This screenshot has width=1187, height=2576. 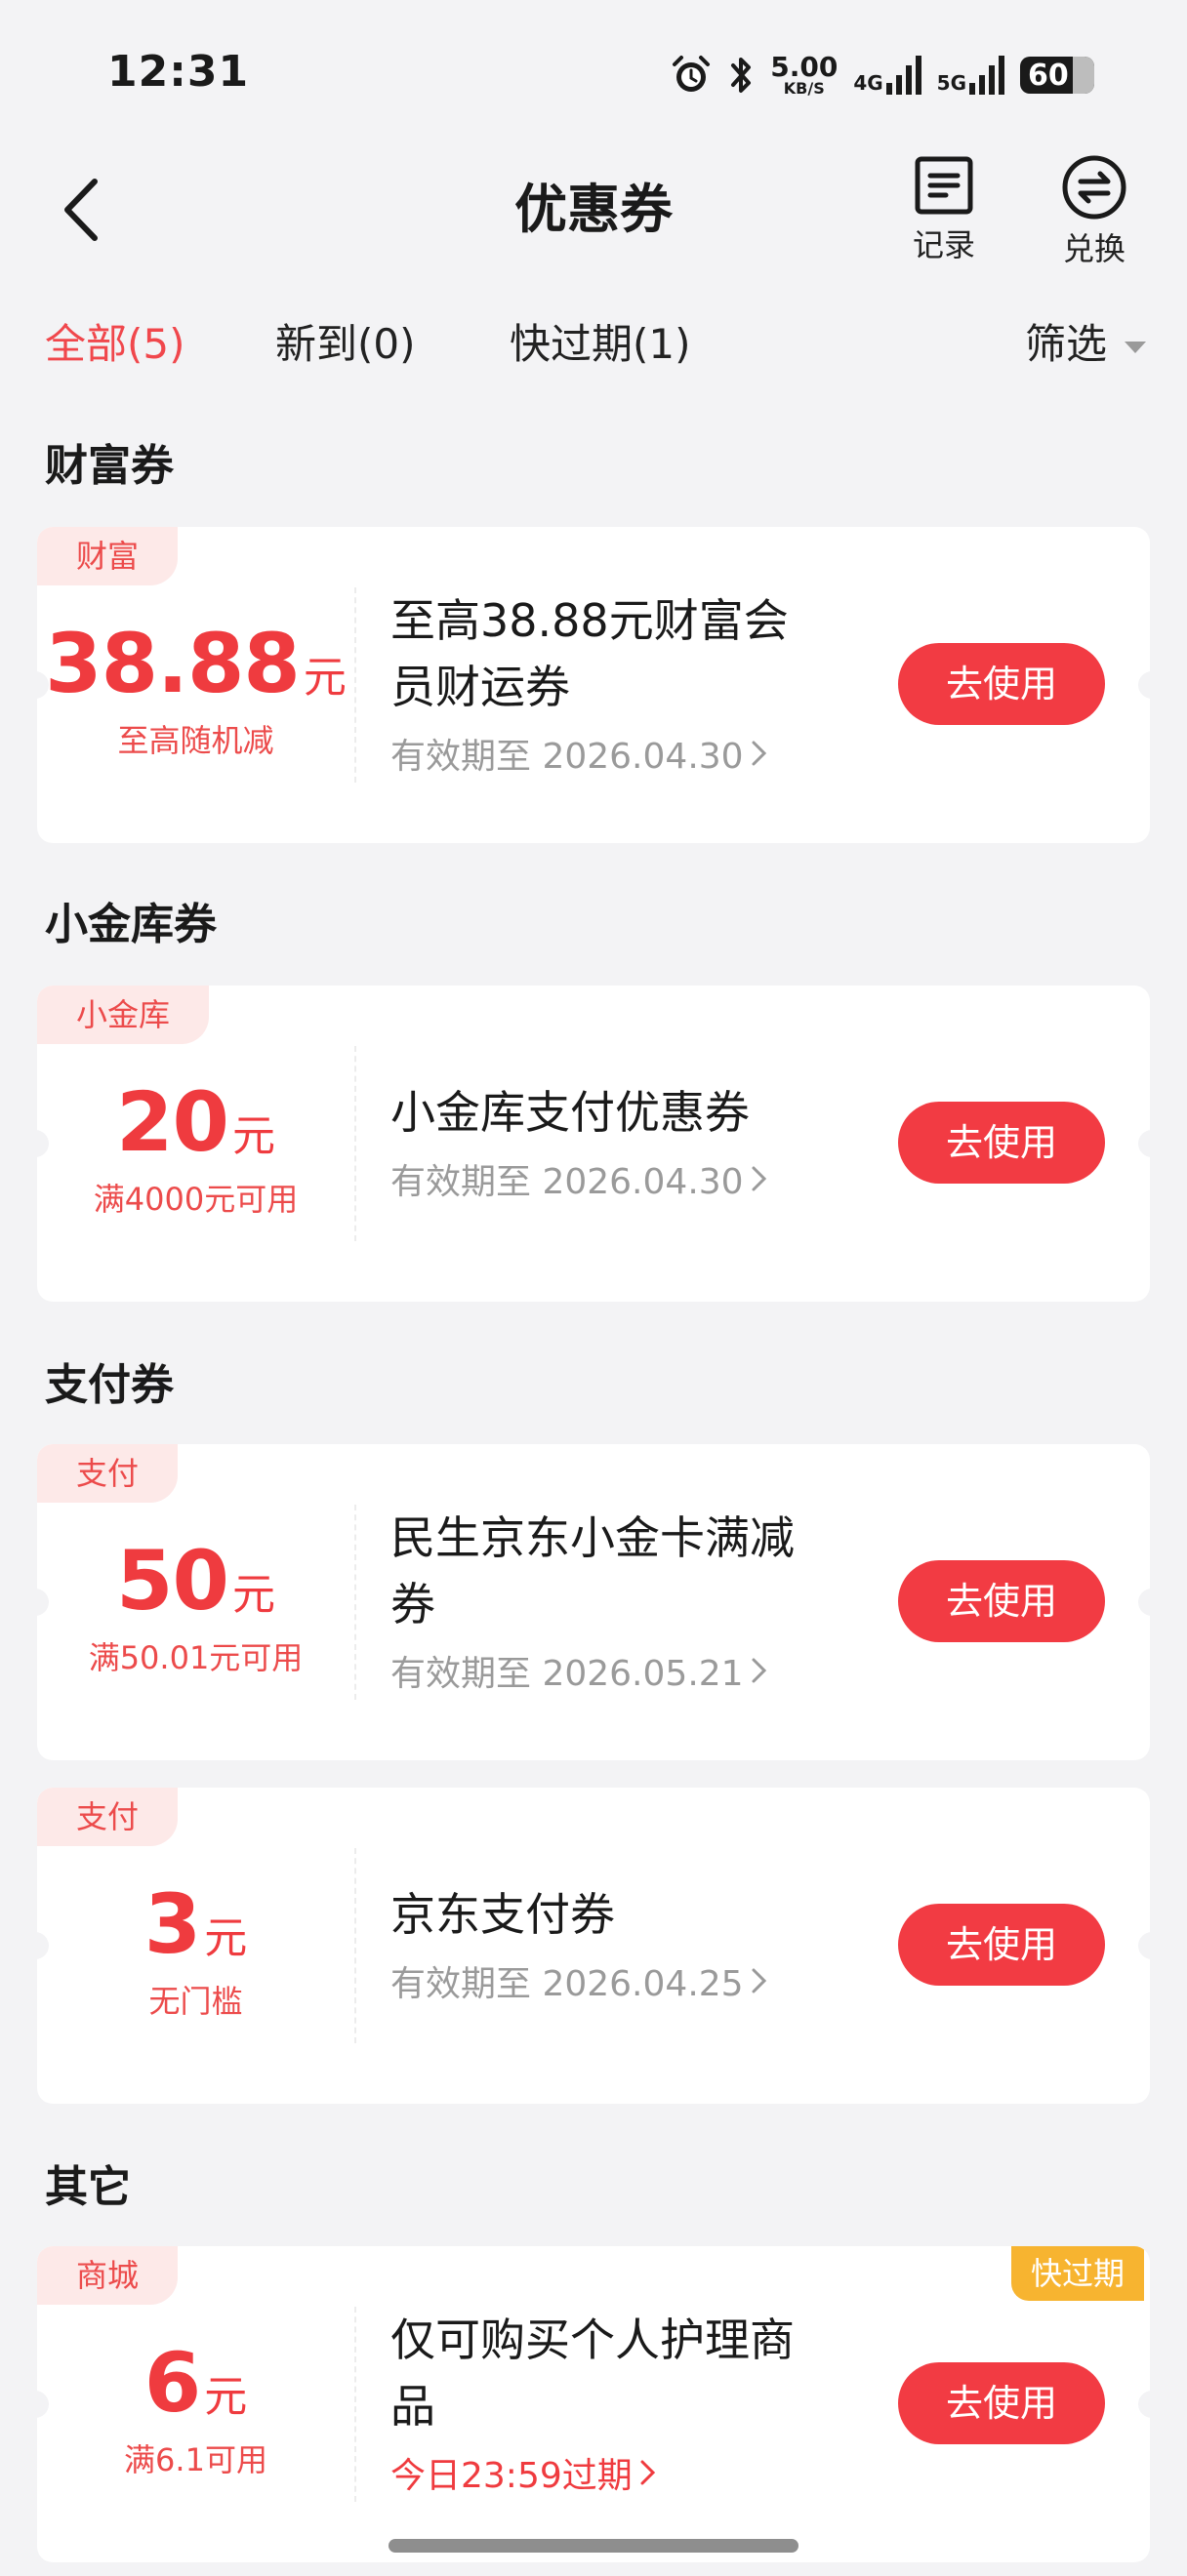 I want to click on coupon-name: 仅可购买个人护理商 品, so click(x=644, y=2373).